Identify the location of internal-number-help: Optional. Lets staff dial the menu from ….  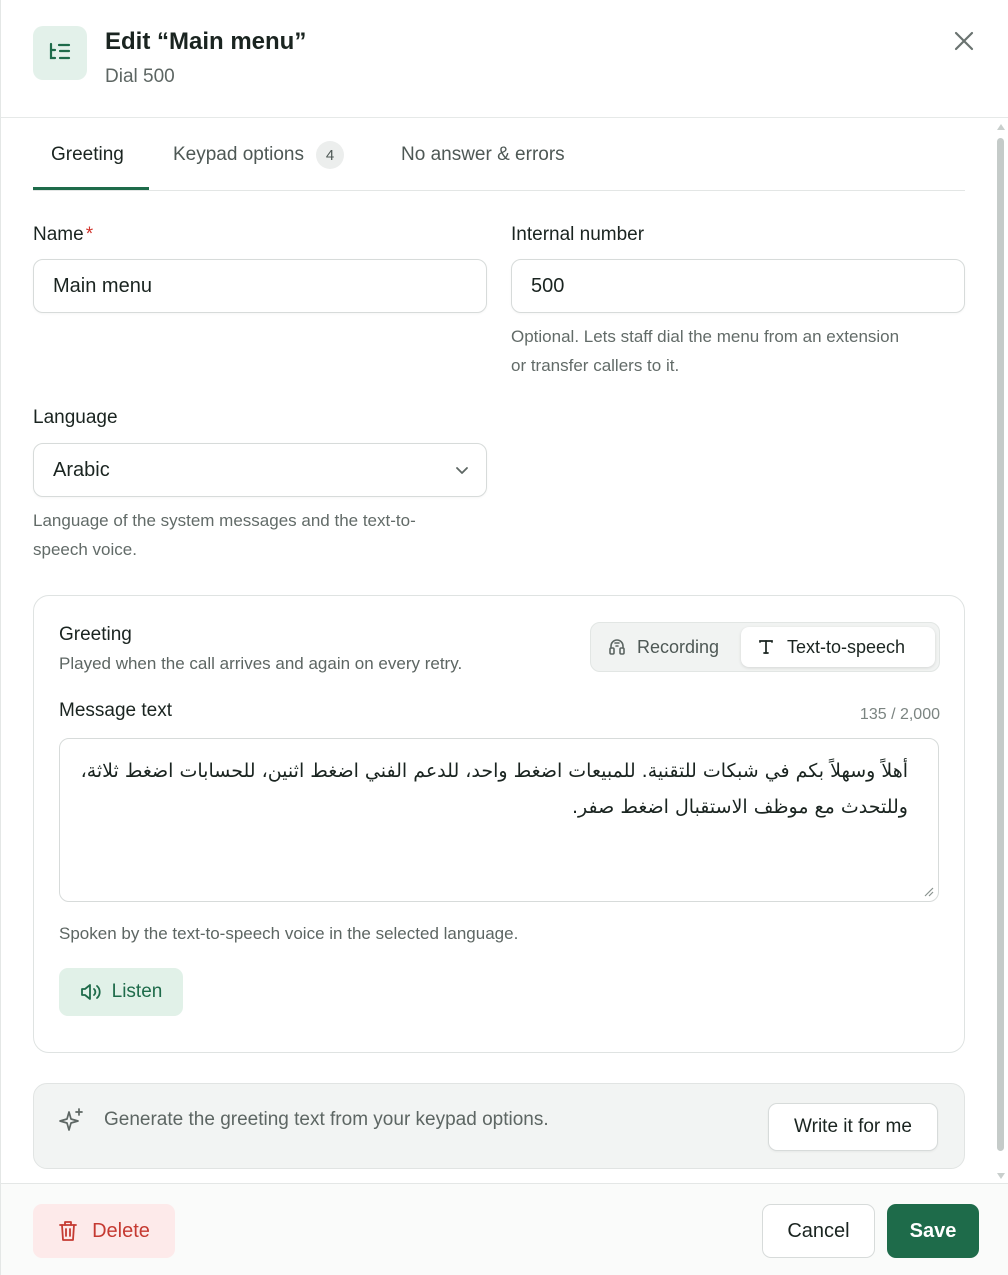
(705, 351).